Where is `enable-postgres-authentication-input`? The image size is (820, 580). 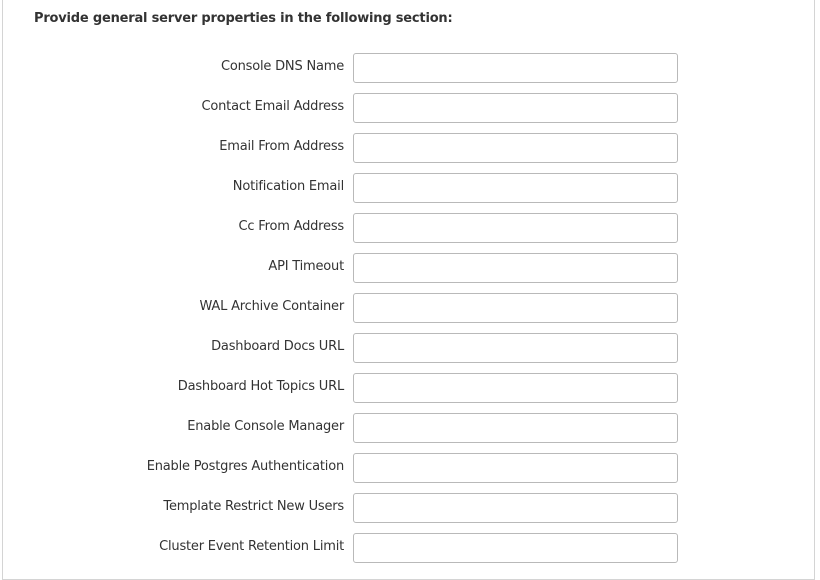
enable-postgres-authentication-input is located at coordinates (515, 468).